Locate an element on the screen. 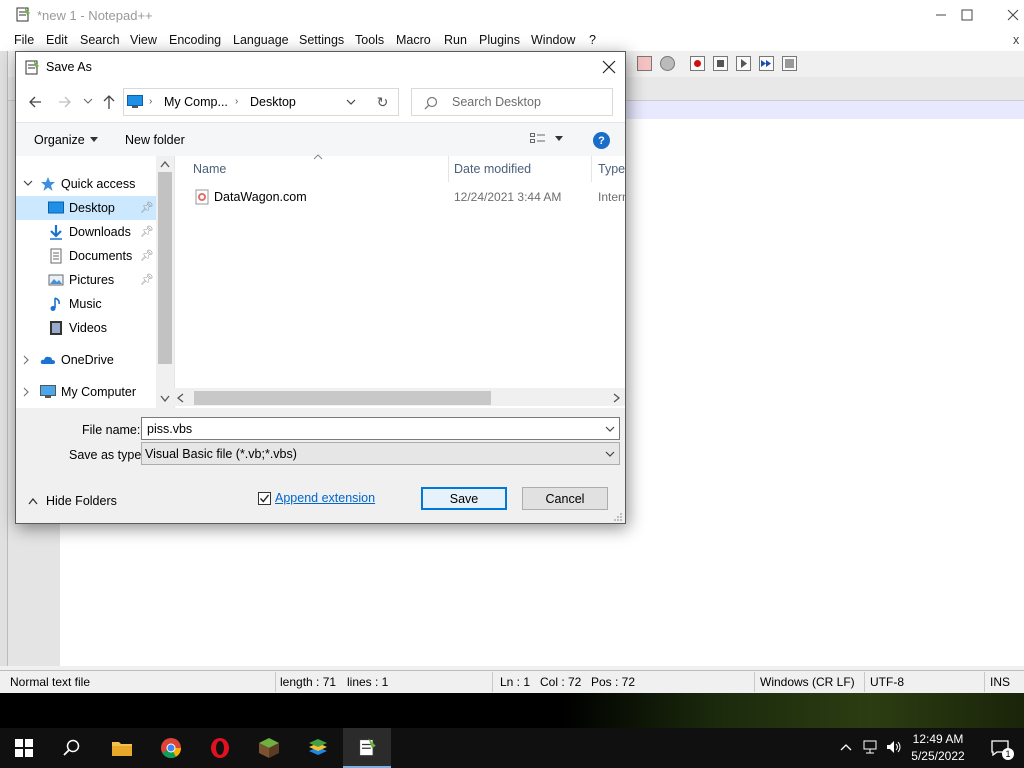  organize-label: Organize is located at coordinates (59, 140).